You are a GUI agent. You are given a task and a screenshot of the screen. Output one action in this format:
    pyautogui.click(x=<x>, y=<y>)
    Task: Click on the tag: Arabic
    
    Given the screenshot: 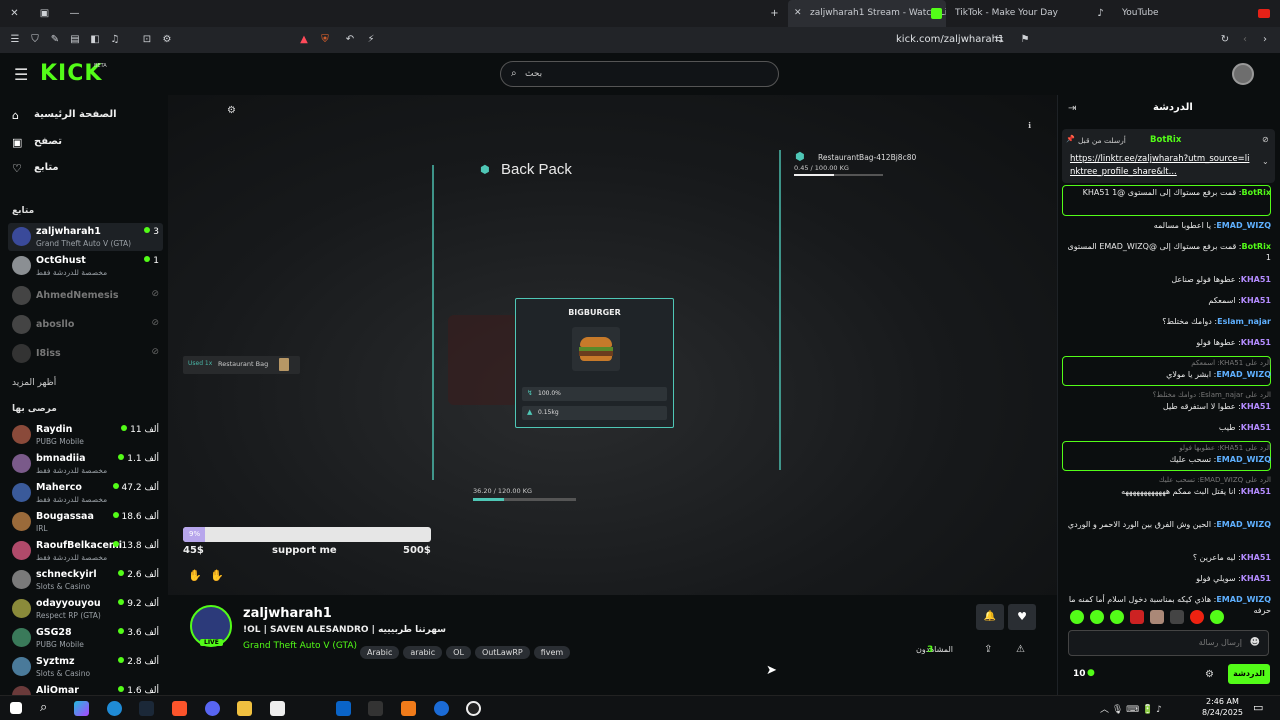 What is the action you would take?
    pyautogui.click(x=380, y=652)
    